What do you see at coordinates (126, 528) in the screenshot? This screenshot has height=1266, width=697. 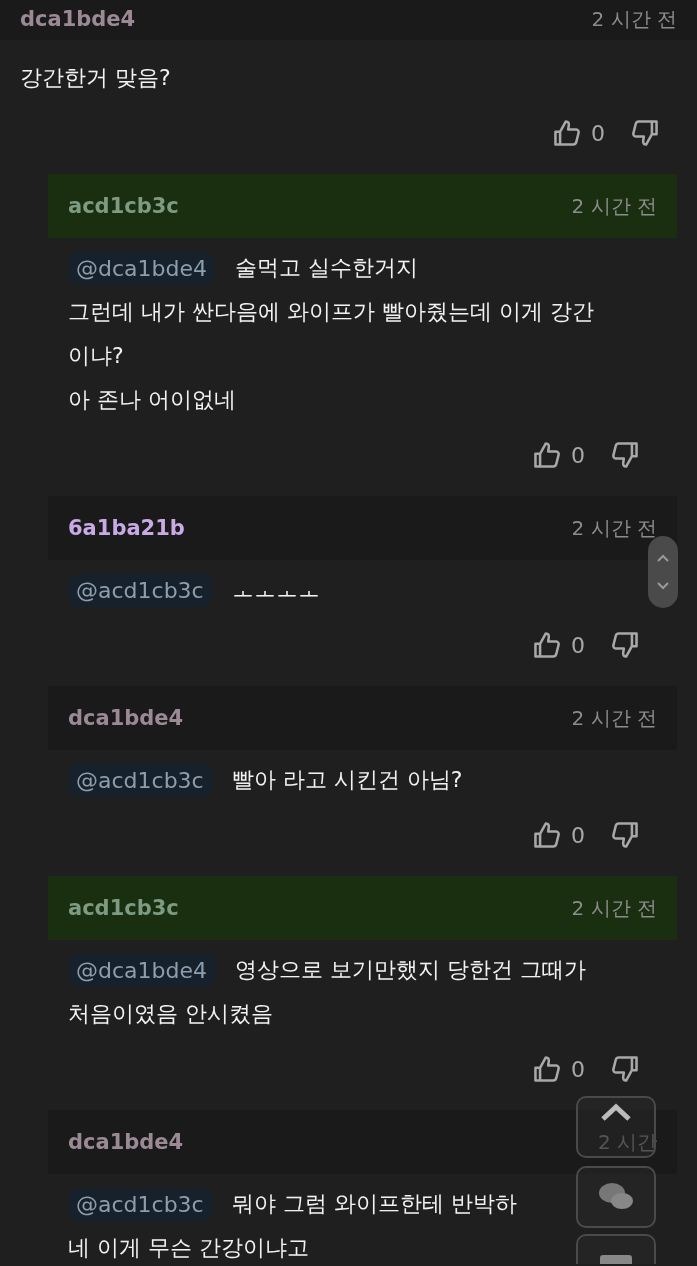 I see `comment-author: 6a1ba21b` at bounding box center [126, 528].